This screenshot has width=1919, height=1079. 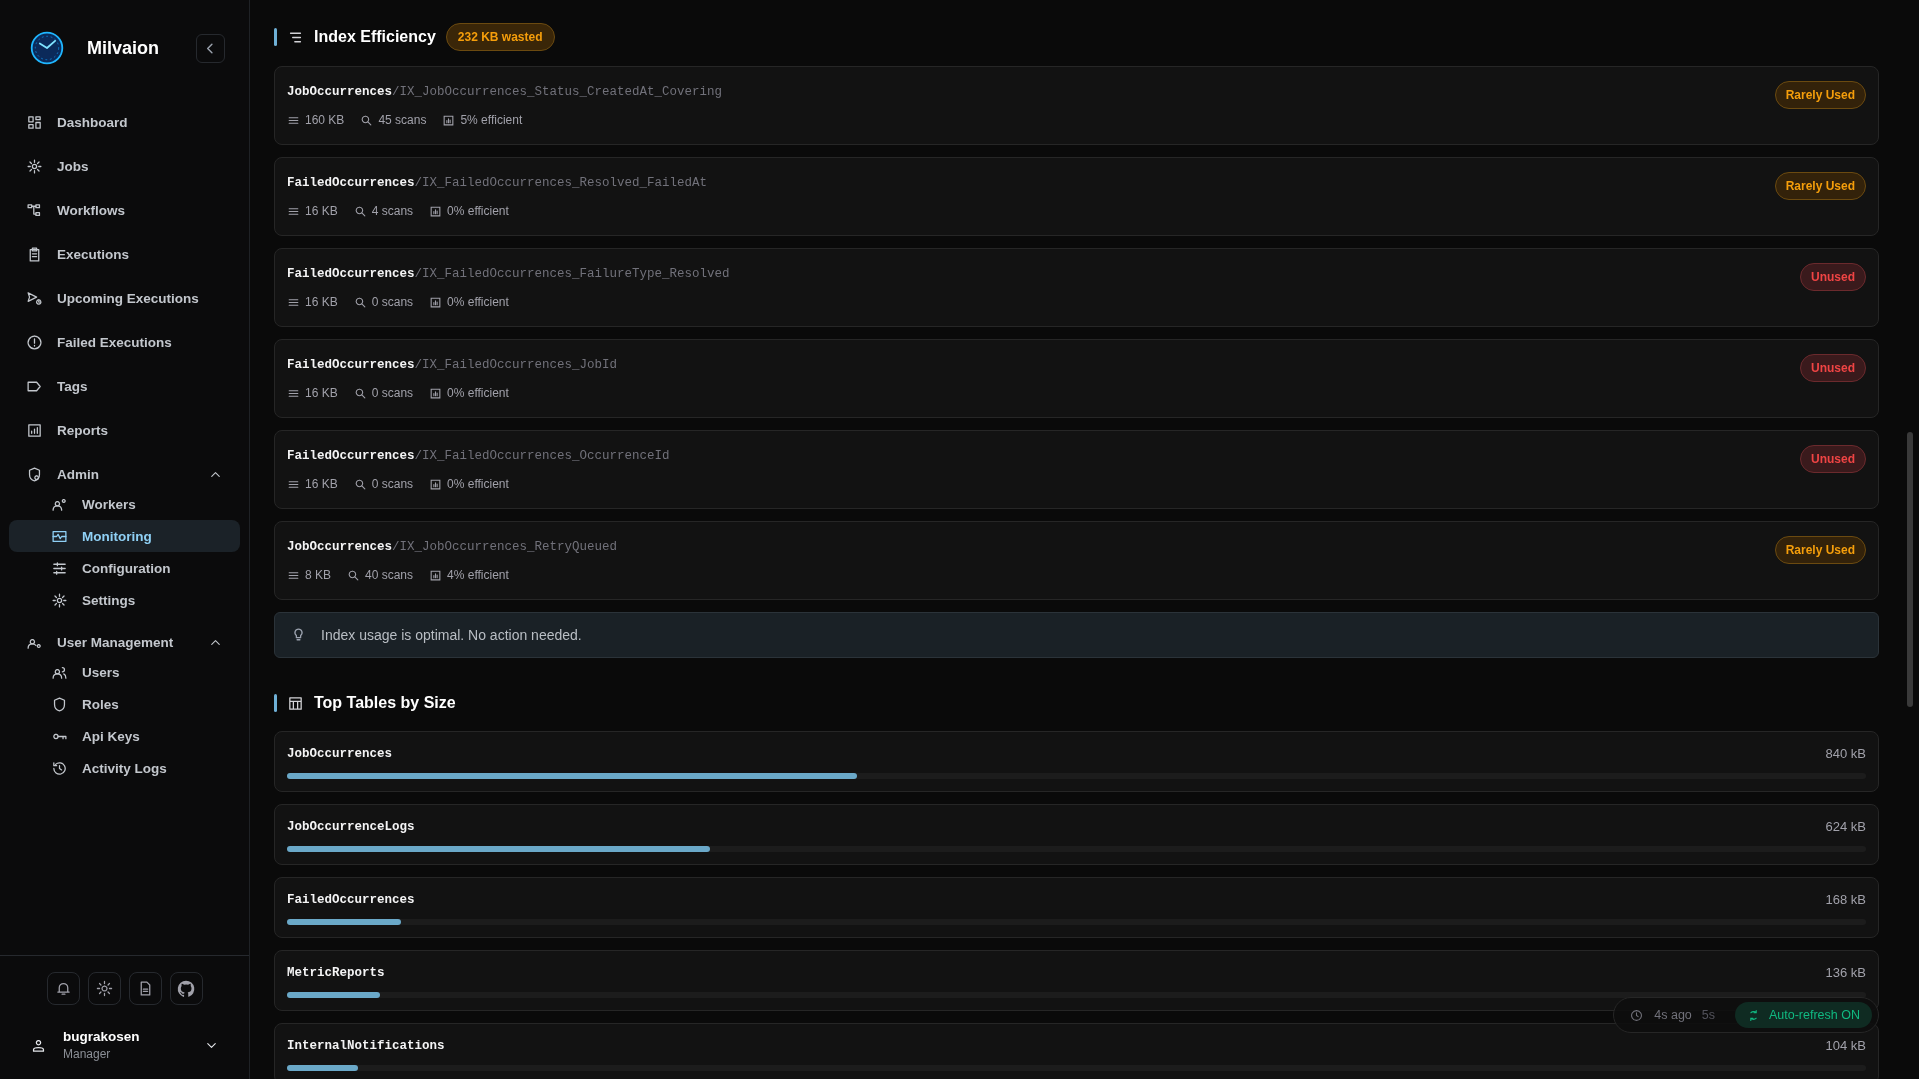 I want to click on table-size: 624 kB, so click(x=1845, y=826).